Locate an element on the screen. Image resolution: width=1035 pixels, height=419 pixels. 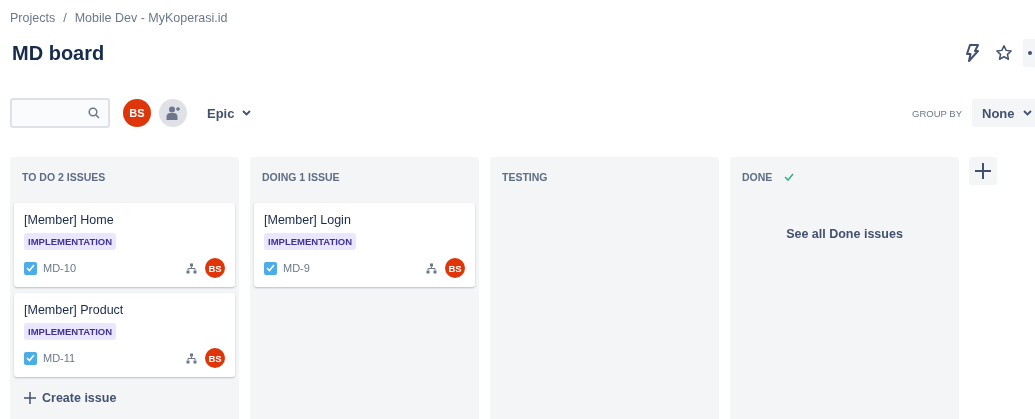
search-icon is located at coordinates (94, 113).